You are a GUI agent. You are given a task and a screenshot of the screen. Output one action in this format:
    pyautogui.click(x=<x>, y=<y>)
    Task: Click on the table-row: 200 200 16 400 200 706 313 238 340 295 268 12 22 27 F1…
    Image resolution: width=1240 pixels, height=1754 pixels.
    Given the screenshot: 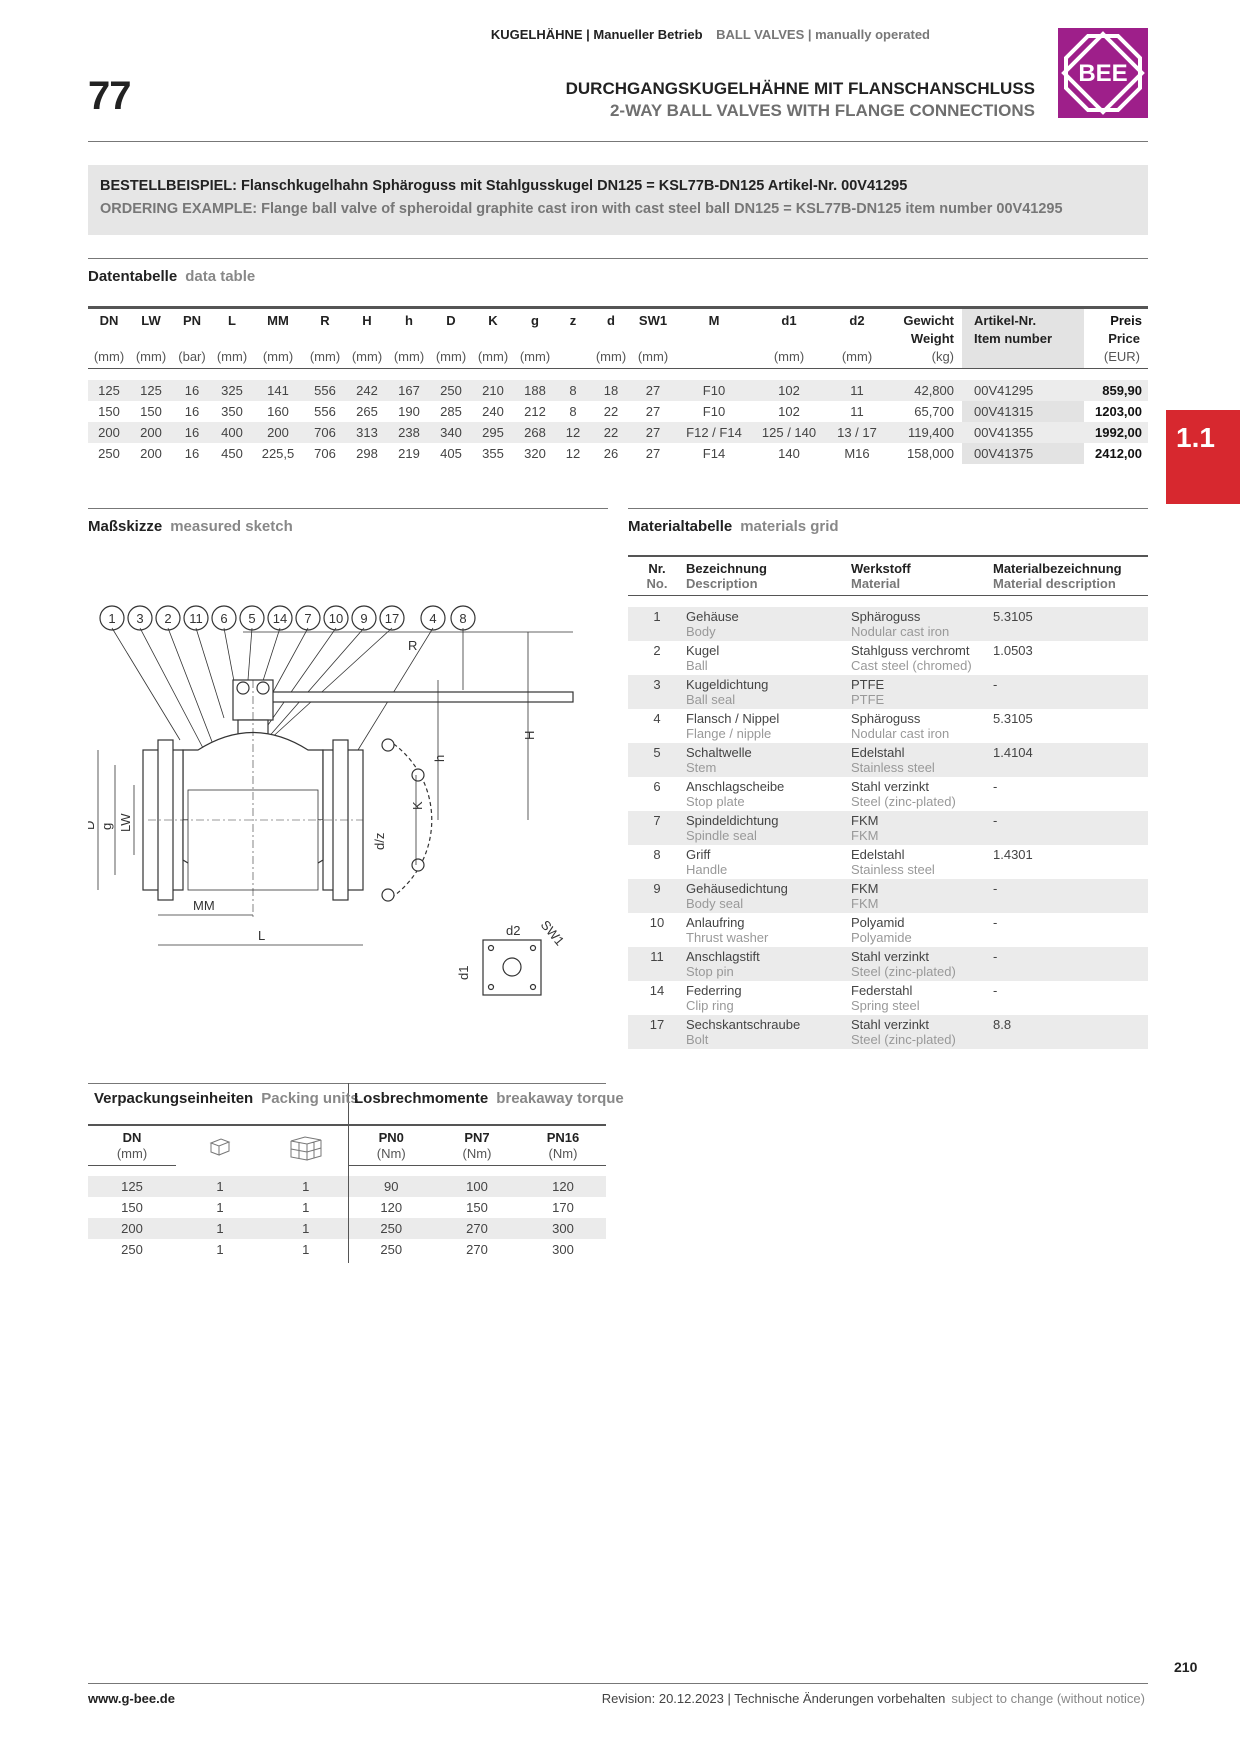 What is the action you would take?
    pyautogui.click(x=618, y=432)
    